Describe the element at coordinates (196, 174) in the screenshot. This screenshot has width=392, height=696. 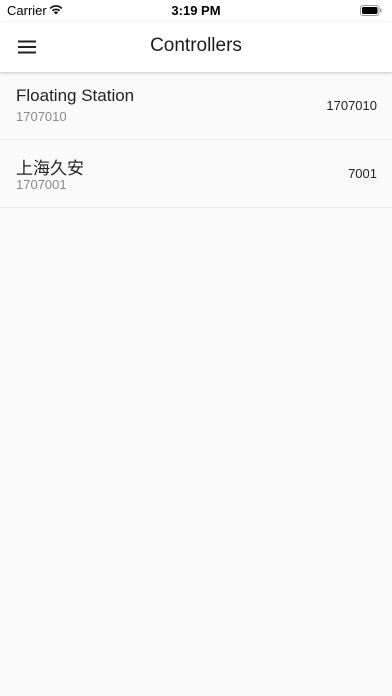
I see `controller-list-item: 上海久安 1707001 7001` at that location.